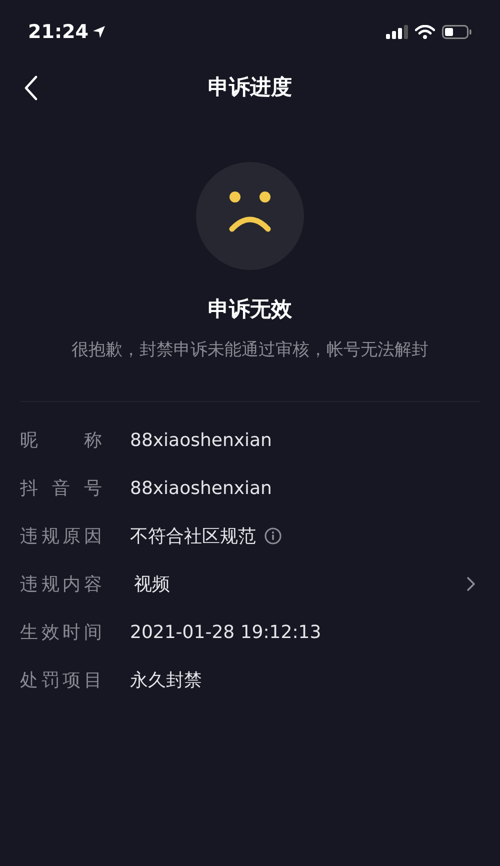 Image resolution: width=500 pixels, height=866 pixels. I want to click on detail-value: 永久封禁, so click(166, 680).